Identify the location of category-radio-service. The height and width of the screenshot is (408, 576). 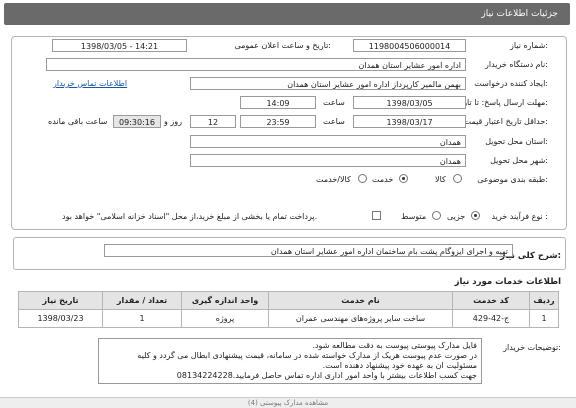
(403, 178).